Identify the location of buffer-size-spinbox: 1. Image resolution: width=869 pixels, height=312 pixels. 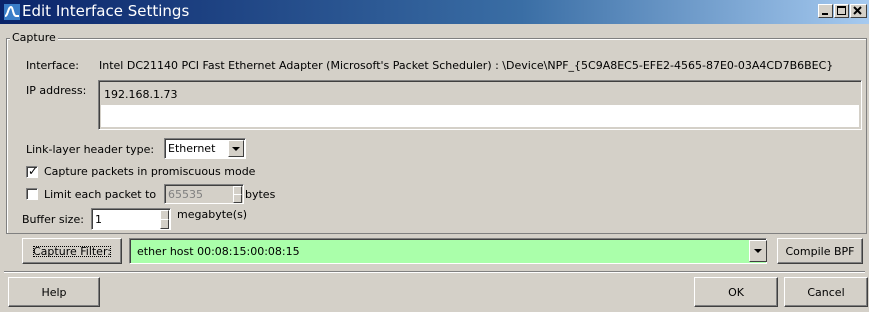
(131, 219).